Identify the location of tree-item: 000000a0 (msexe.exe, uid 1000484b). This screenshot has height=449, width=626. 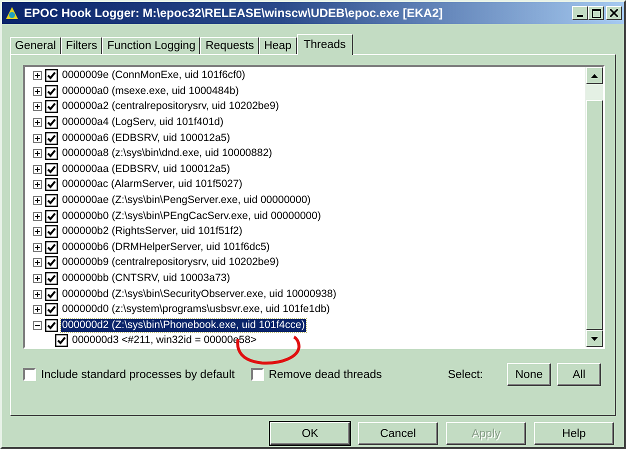
(150, 91).